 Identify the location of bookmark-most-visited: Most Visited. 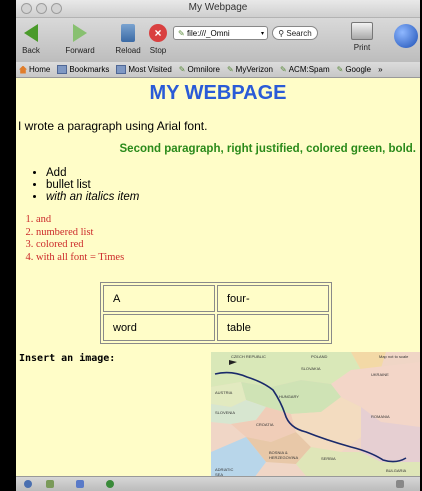
(144, 69).